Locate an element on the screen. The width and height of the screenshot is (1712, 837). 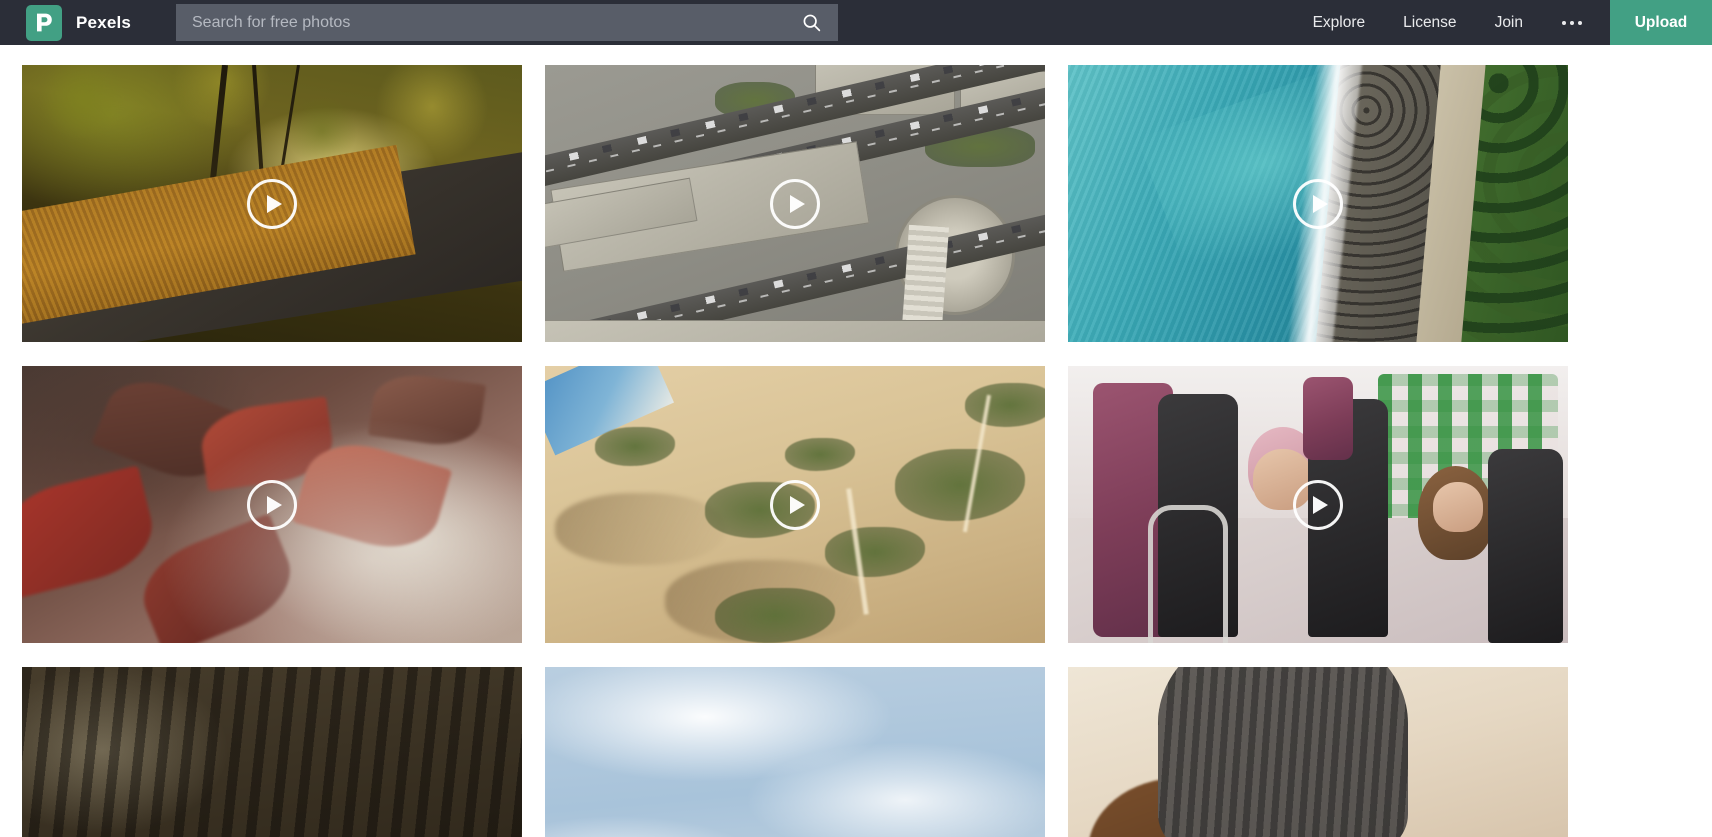
dark-forest-video is located at coordinates (272, 752).